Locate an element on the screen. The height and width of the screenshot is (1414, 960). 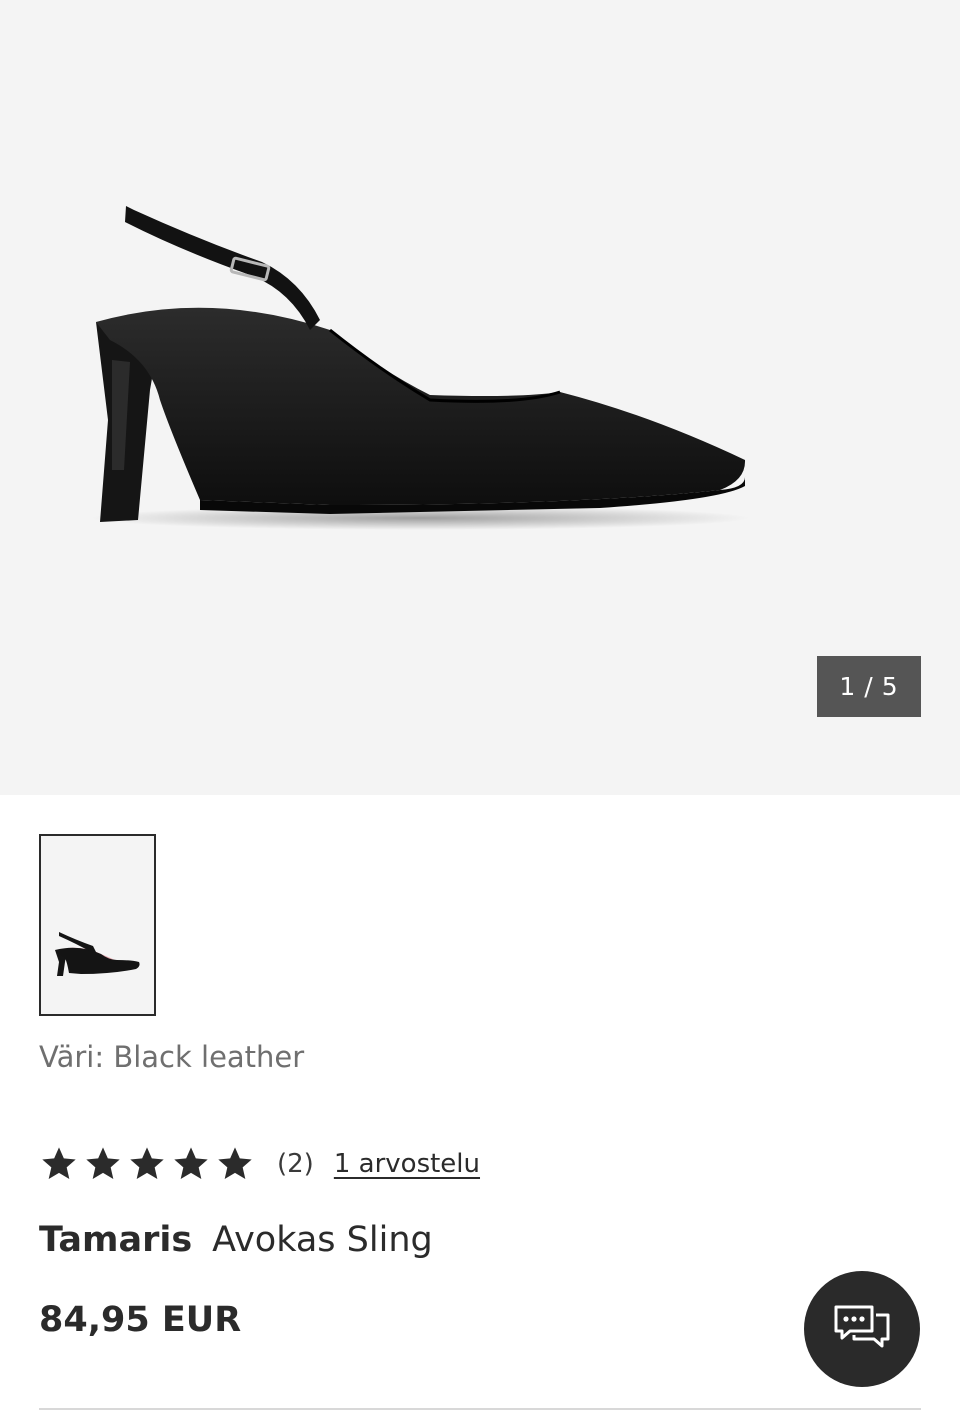
rating-stars is located at coordinates (147, 1164).